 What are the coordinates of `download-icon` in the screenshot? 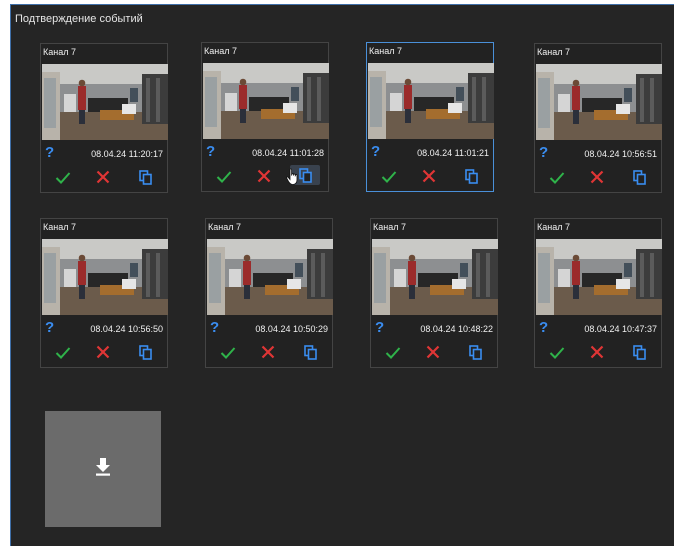 It's located at (103, 469).